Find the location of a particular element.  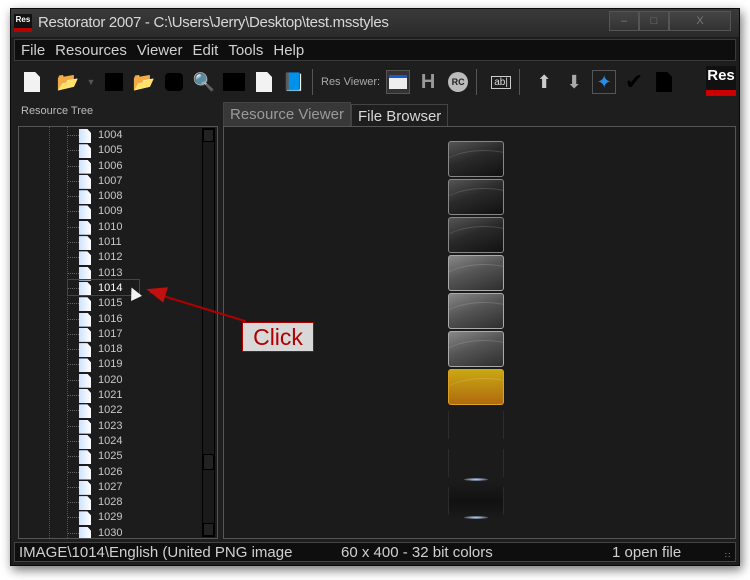

res-logo: Res is located at coordinates (721, 81).